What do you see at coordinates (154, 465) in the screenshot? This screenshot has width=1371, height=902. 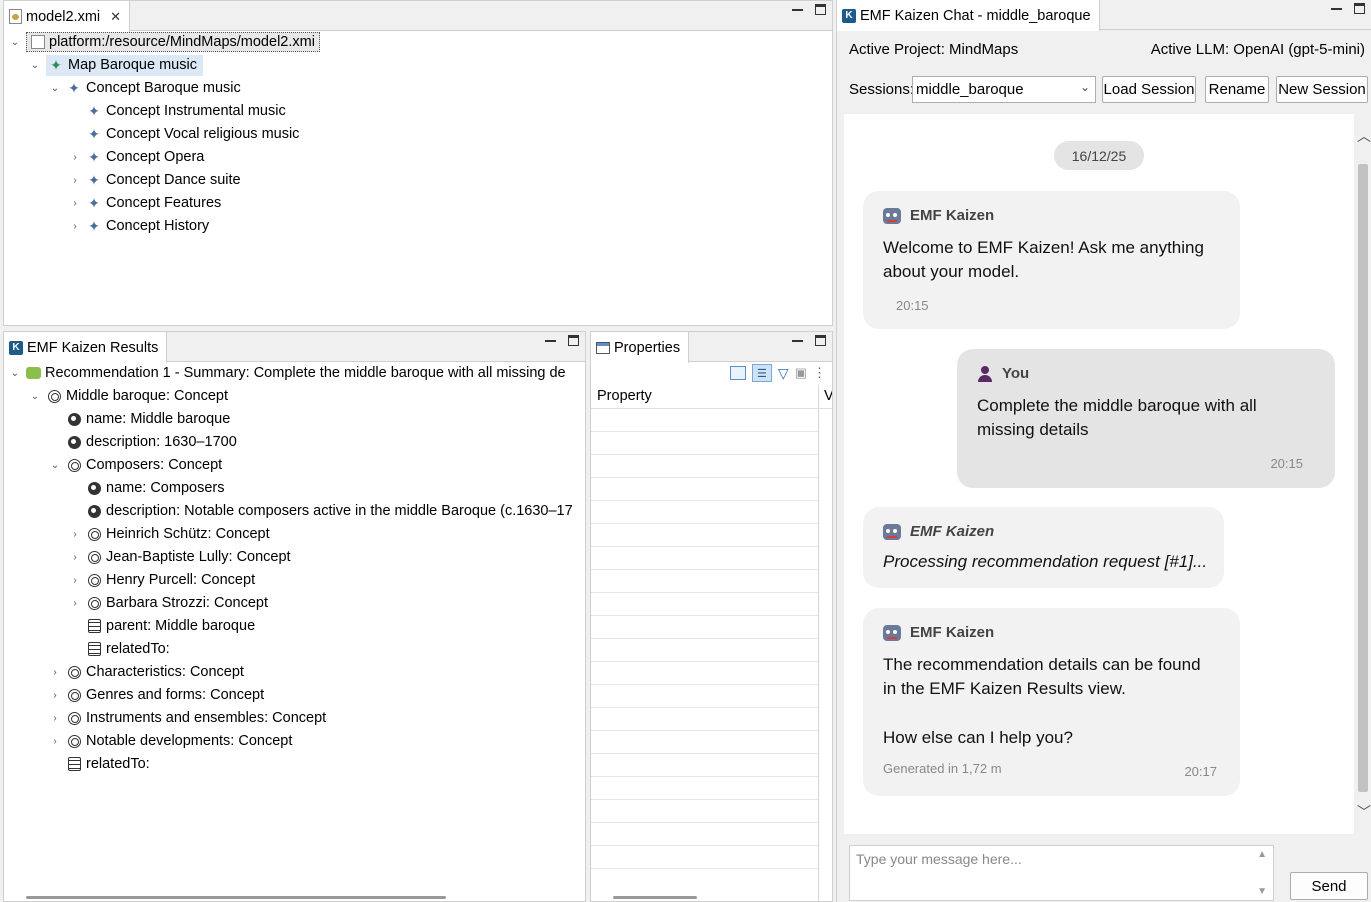 I see `tree-label: Composers: Concept` at bounding box center [154, 465].